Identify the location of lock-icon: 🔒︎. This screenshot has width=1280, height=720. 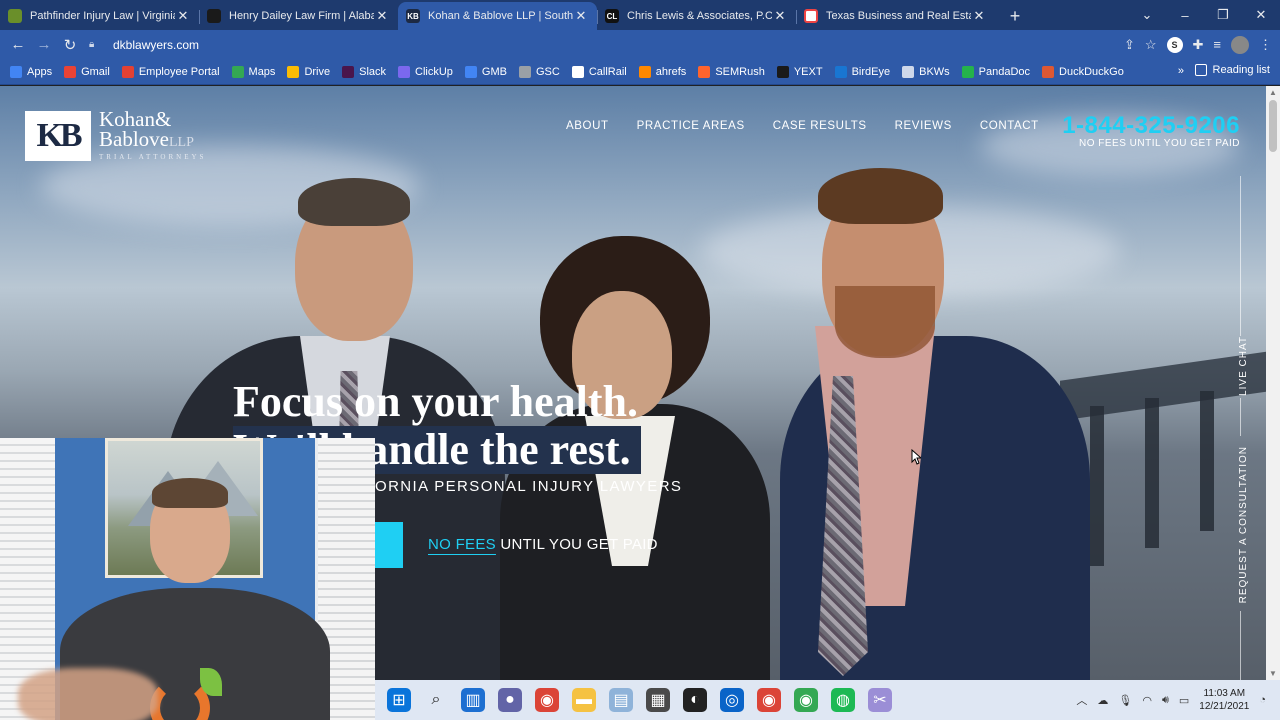
(97, 44).